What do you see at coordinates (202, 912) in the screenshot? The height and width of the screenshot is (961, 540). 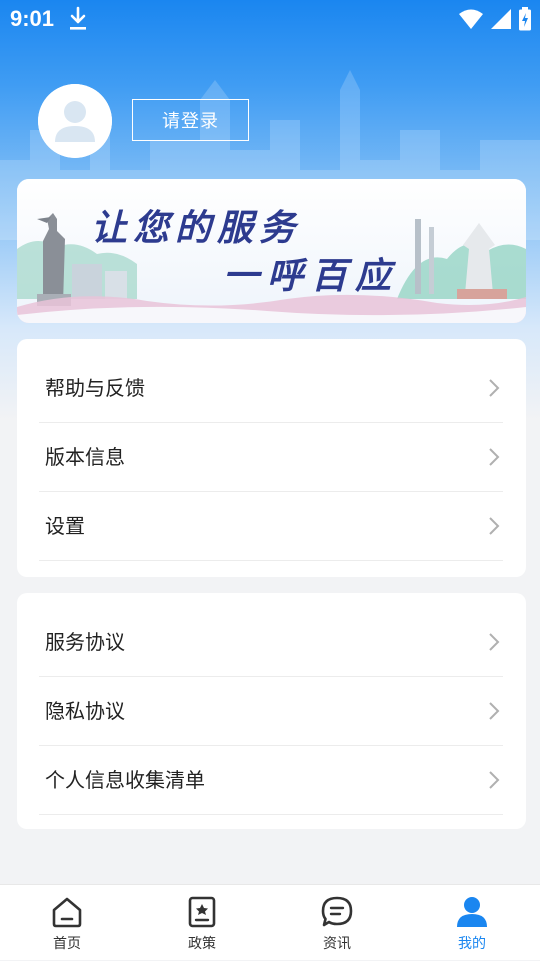 I see `policy-icon` at bounding box center [202, 912].